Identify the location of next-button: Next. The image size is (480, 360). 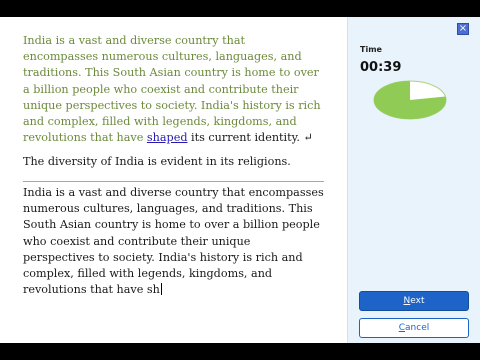
(414, 301).